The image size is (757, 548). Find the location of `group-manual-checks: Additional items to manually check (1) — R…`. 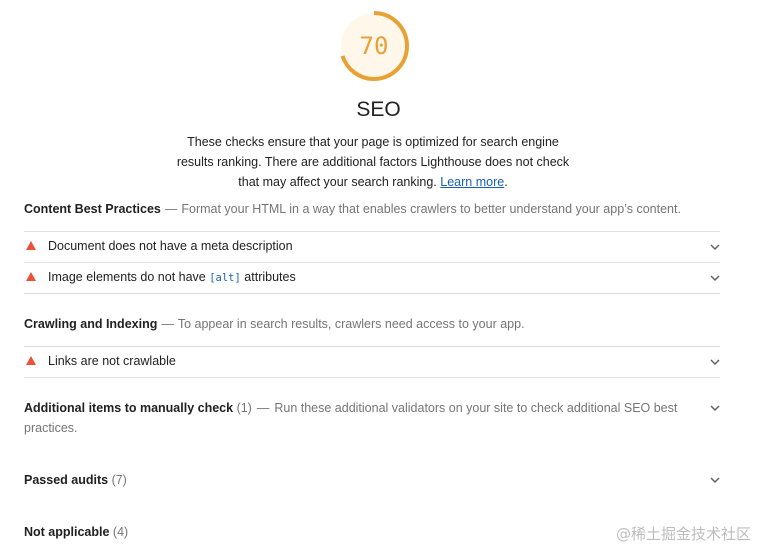

group-manual-checks: Additional items to manually check (1) — R… is located at coordinates (356, 418).